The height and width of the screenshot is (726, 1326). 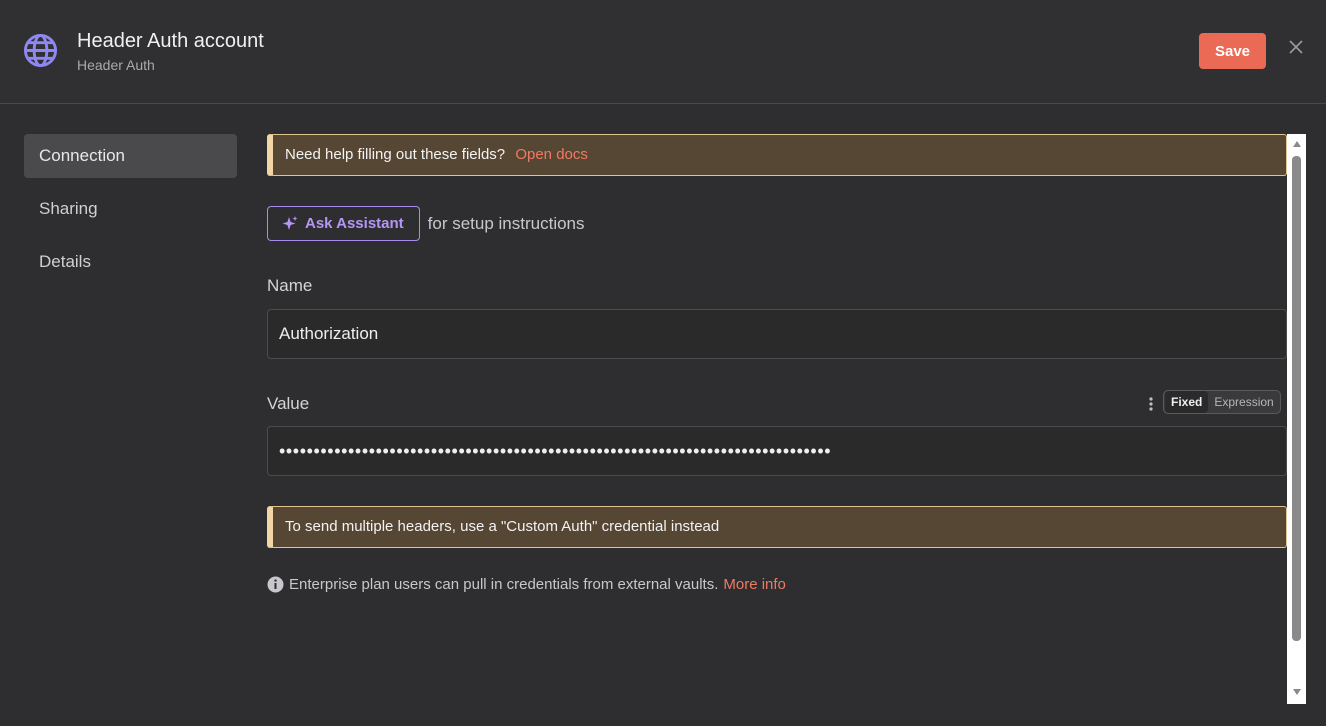 I want to click on globe-icon, so click(x=40, y=50).